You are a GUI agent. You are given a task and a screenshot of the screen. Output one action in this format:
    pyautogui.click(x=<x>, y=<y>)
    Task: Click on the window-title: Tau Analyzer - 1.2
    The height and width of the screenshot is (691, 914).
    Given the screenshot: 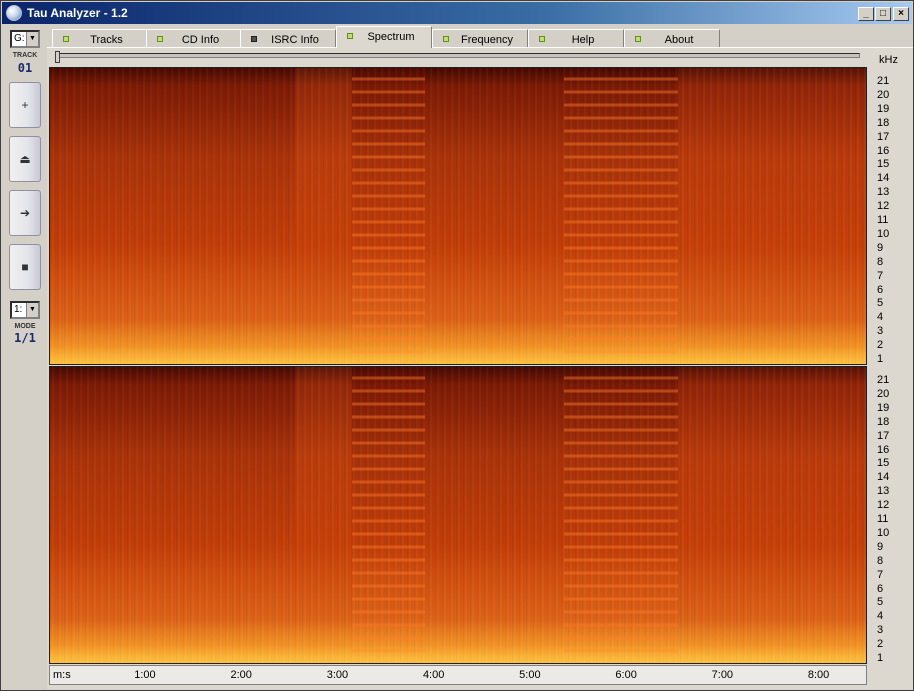 What is the action you would take?
    pyautogui.click(x=77, y=13)
    